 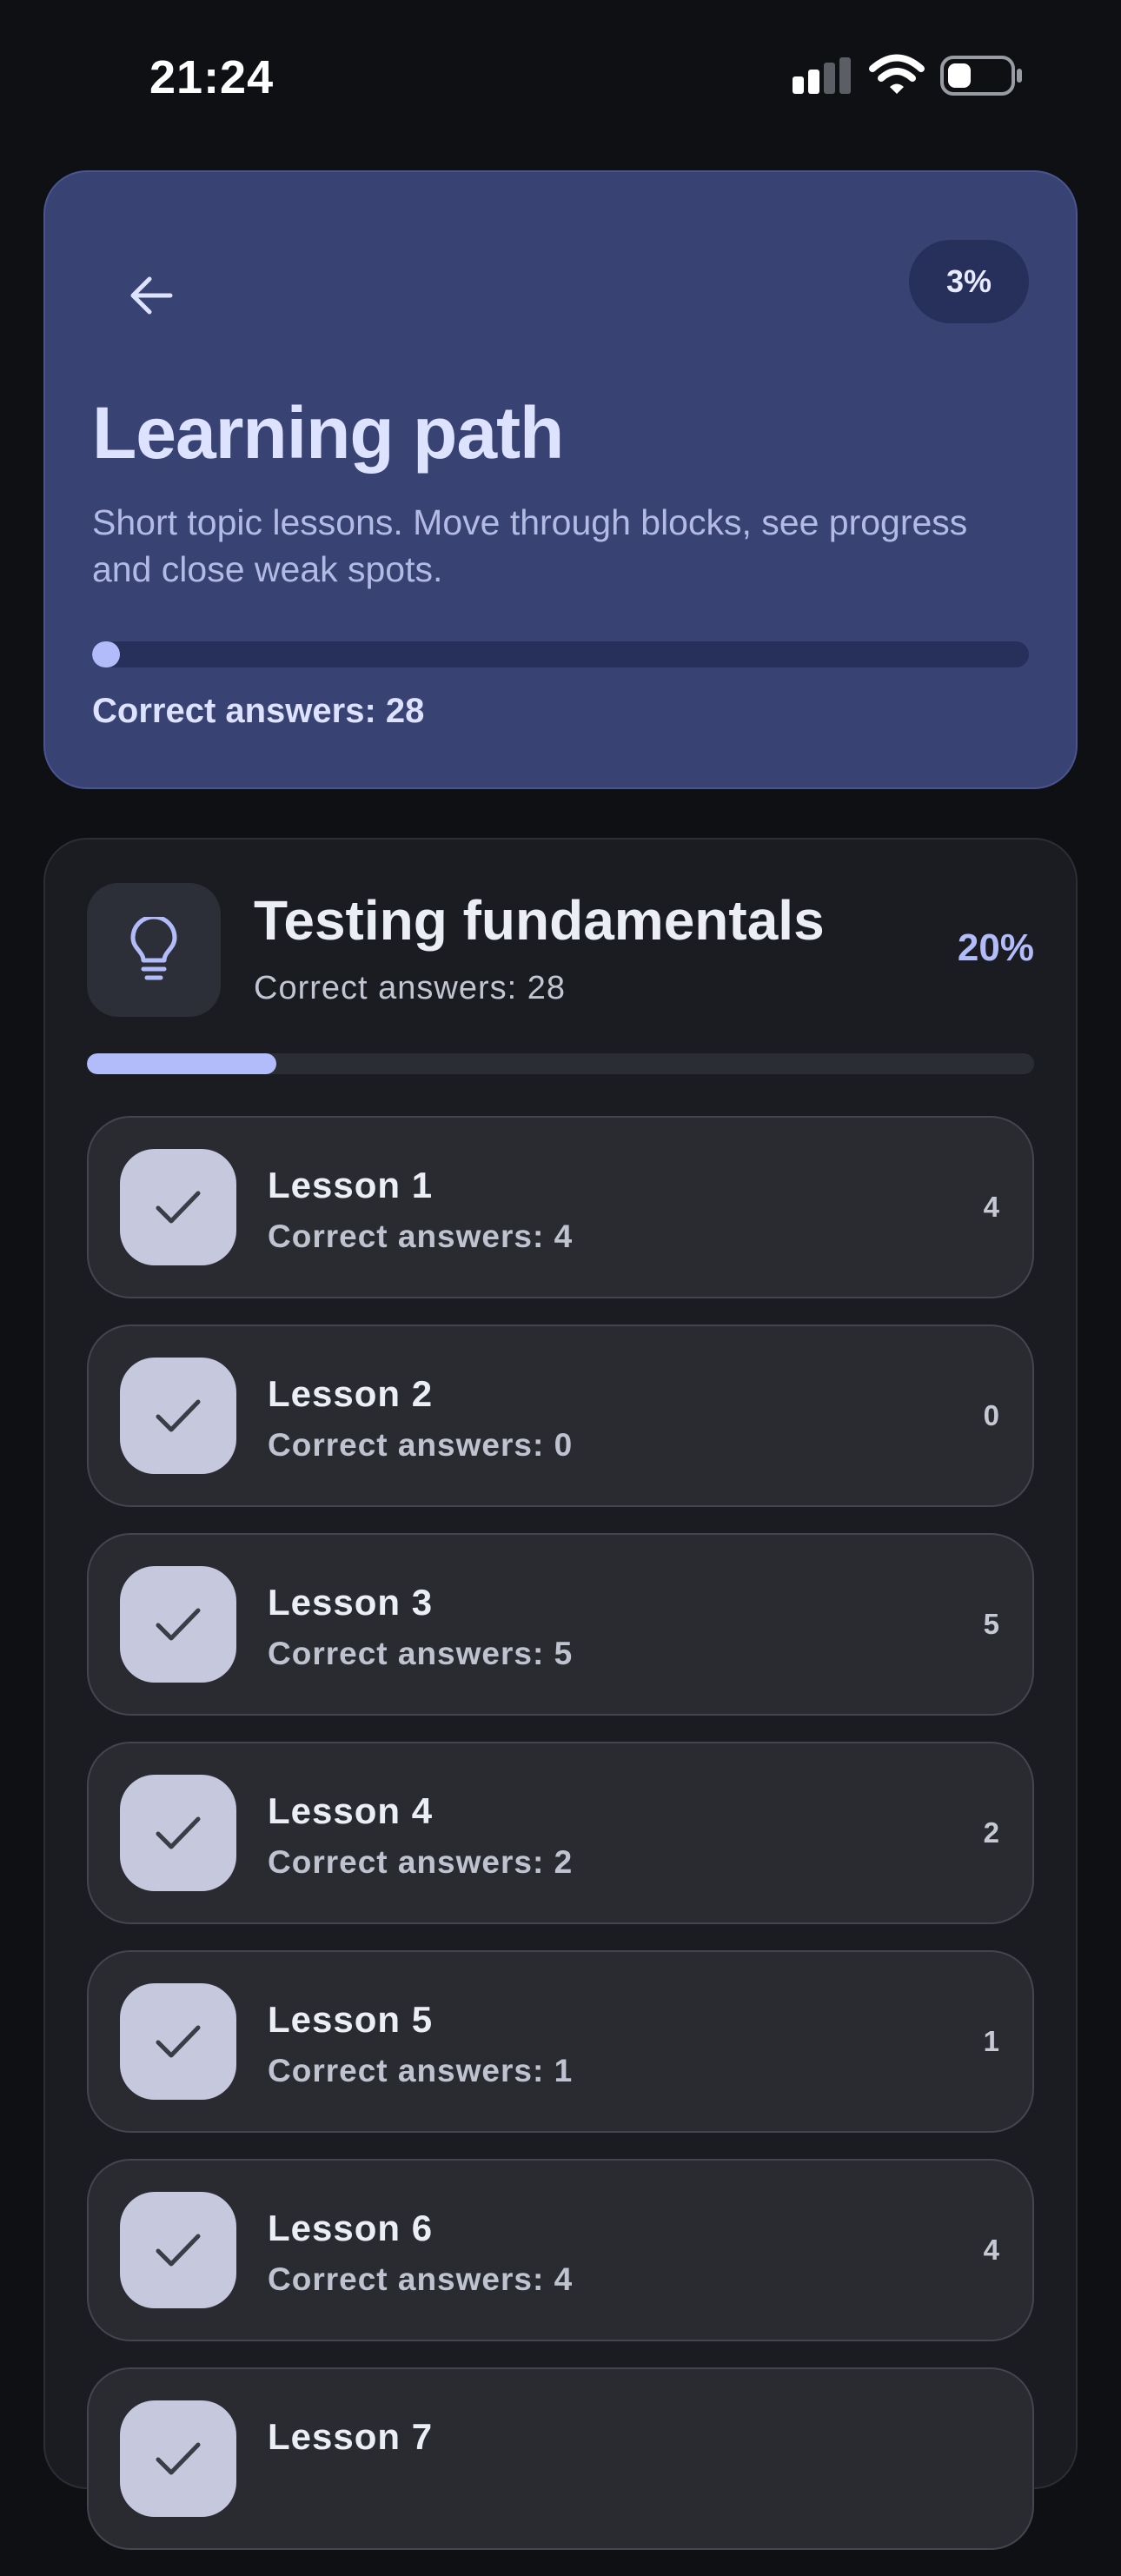 I want to click on lesson-score: 0, so click(x=991, y=1415).